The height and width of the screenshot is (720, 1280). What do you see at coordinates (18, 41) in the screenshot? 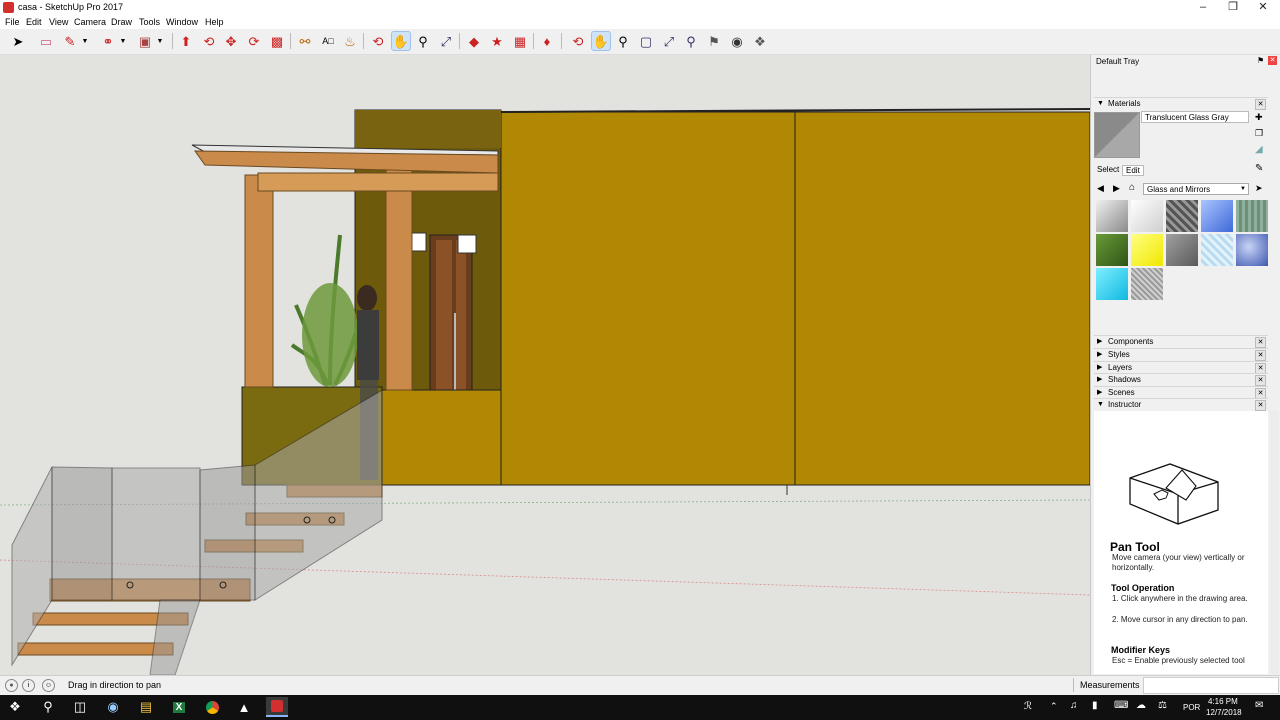
I see `select-arrow-icon: ➤` at bounding box center [18, 41].